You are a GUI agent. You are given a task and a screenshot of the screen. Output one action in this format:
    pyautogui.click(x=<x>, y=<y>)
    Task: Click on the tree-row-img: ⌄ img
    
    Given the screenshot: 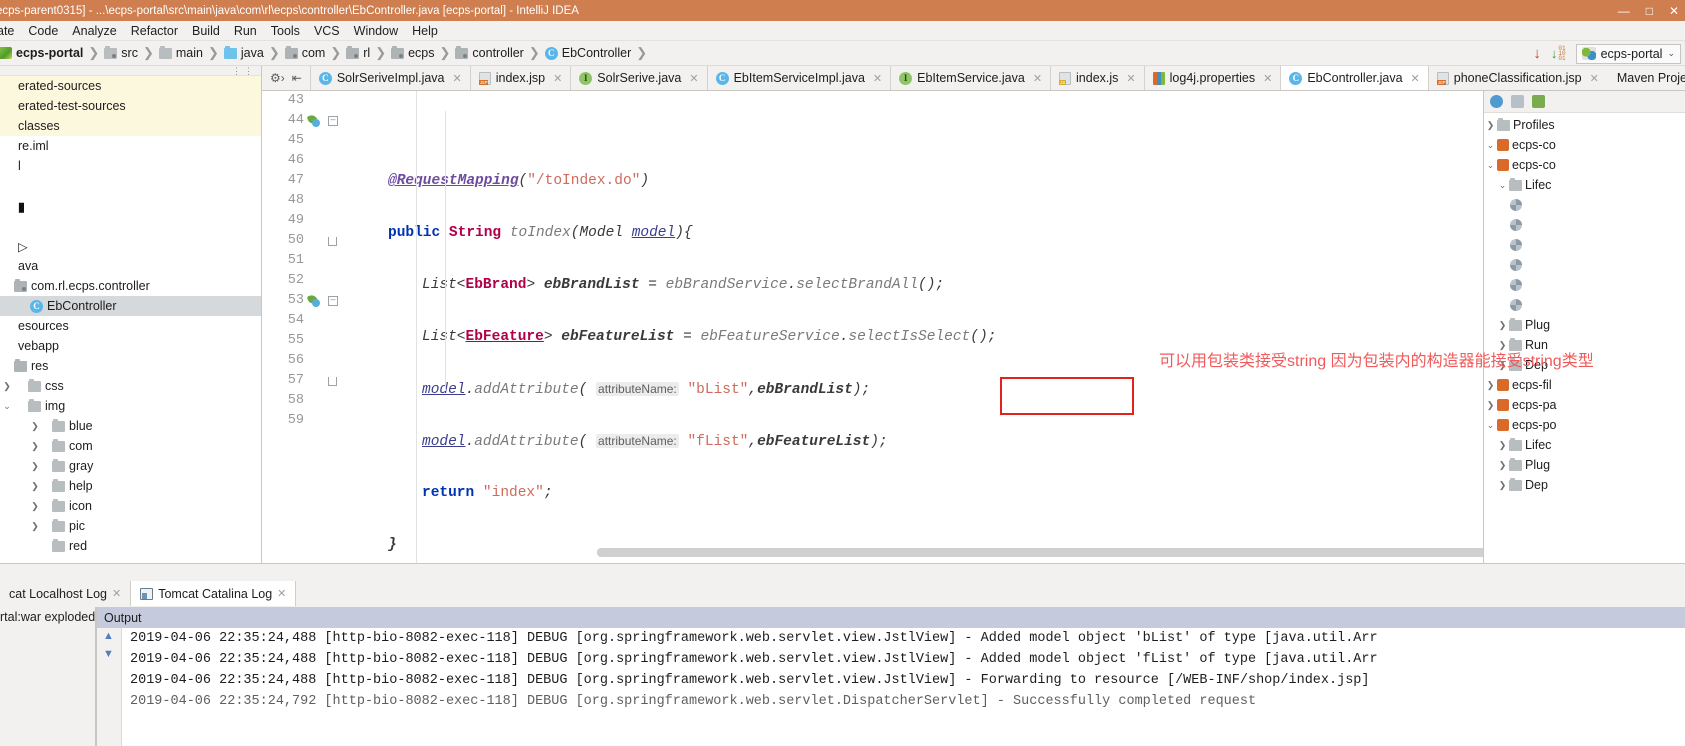 What is the action you would take?
    pyautogui.click(x=130, y=406)
    